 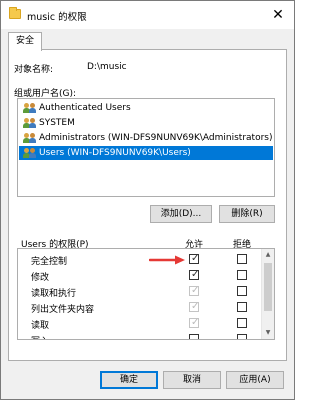 I want to click on permission-name: 修改, so click(x=40, y=278).